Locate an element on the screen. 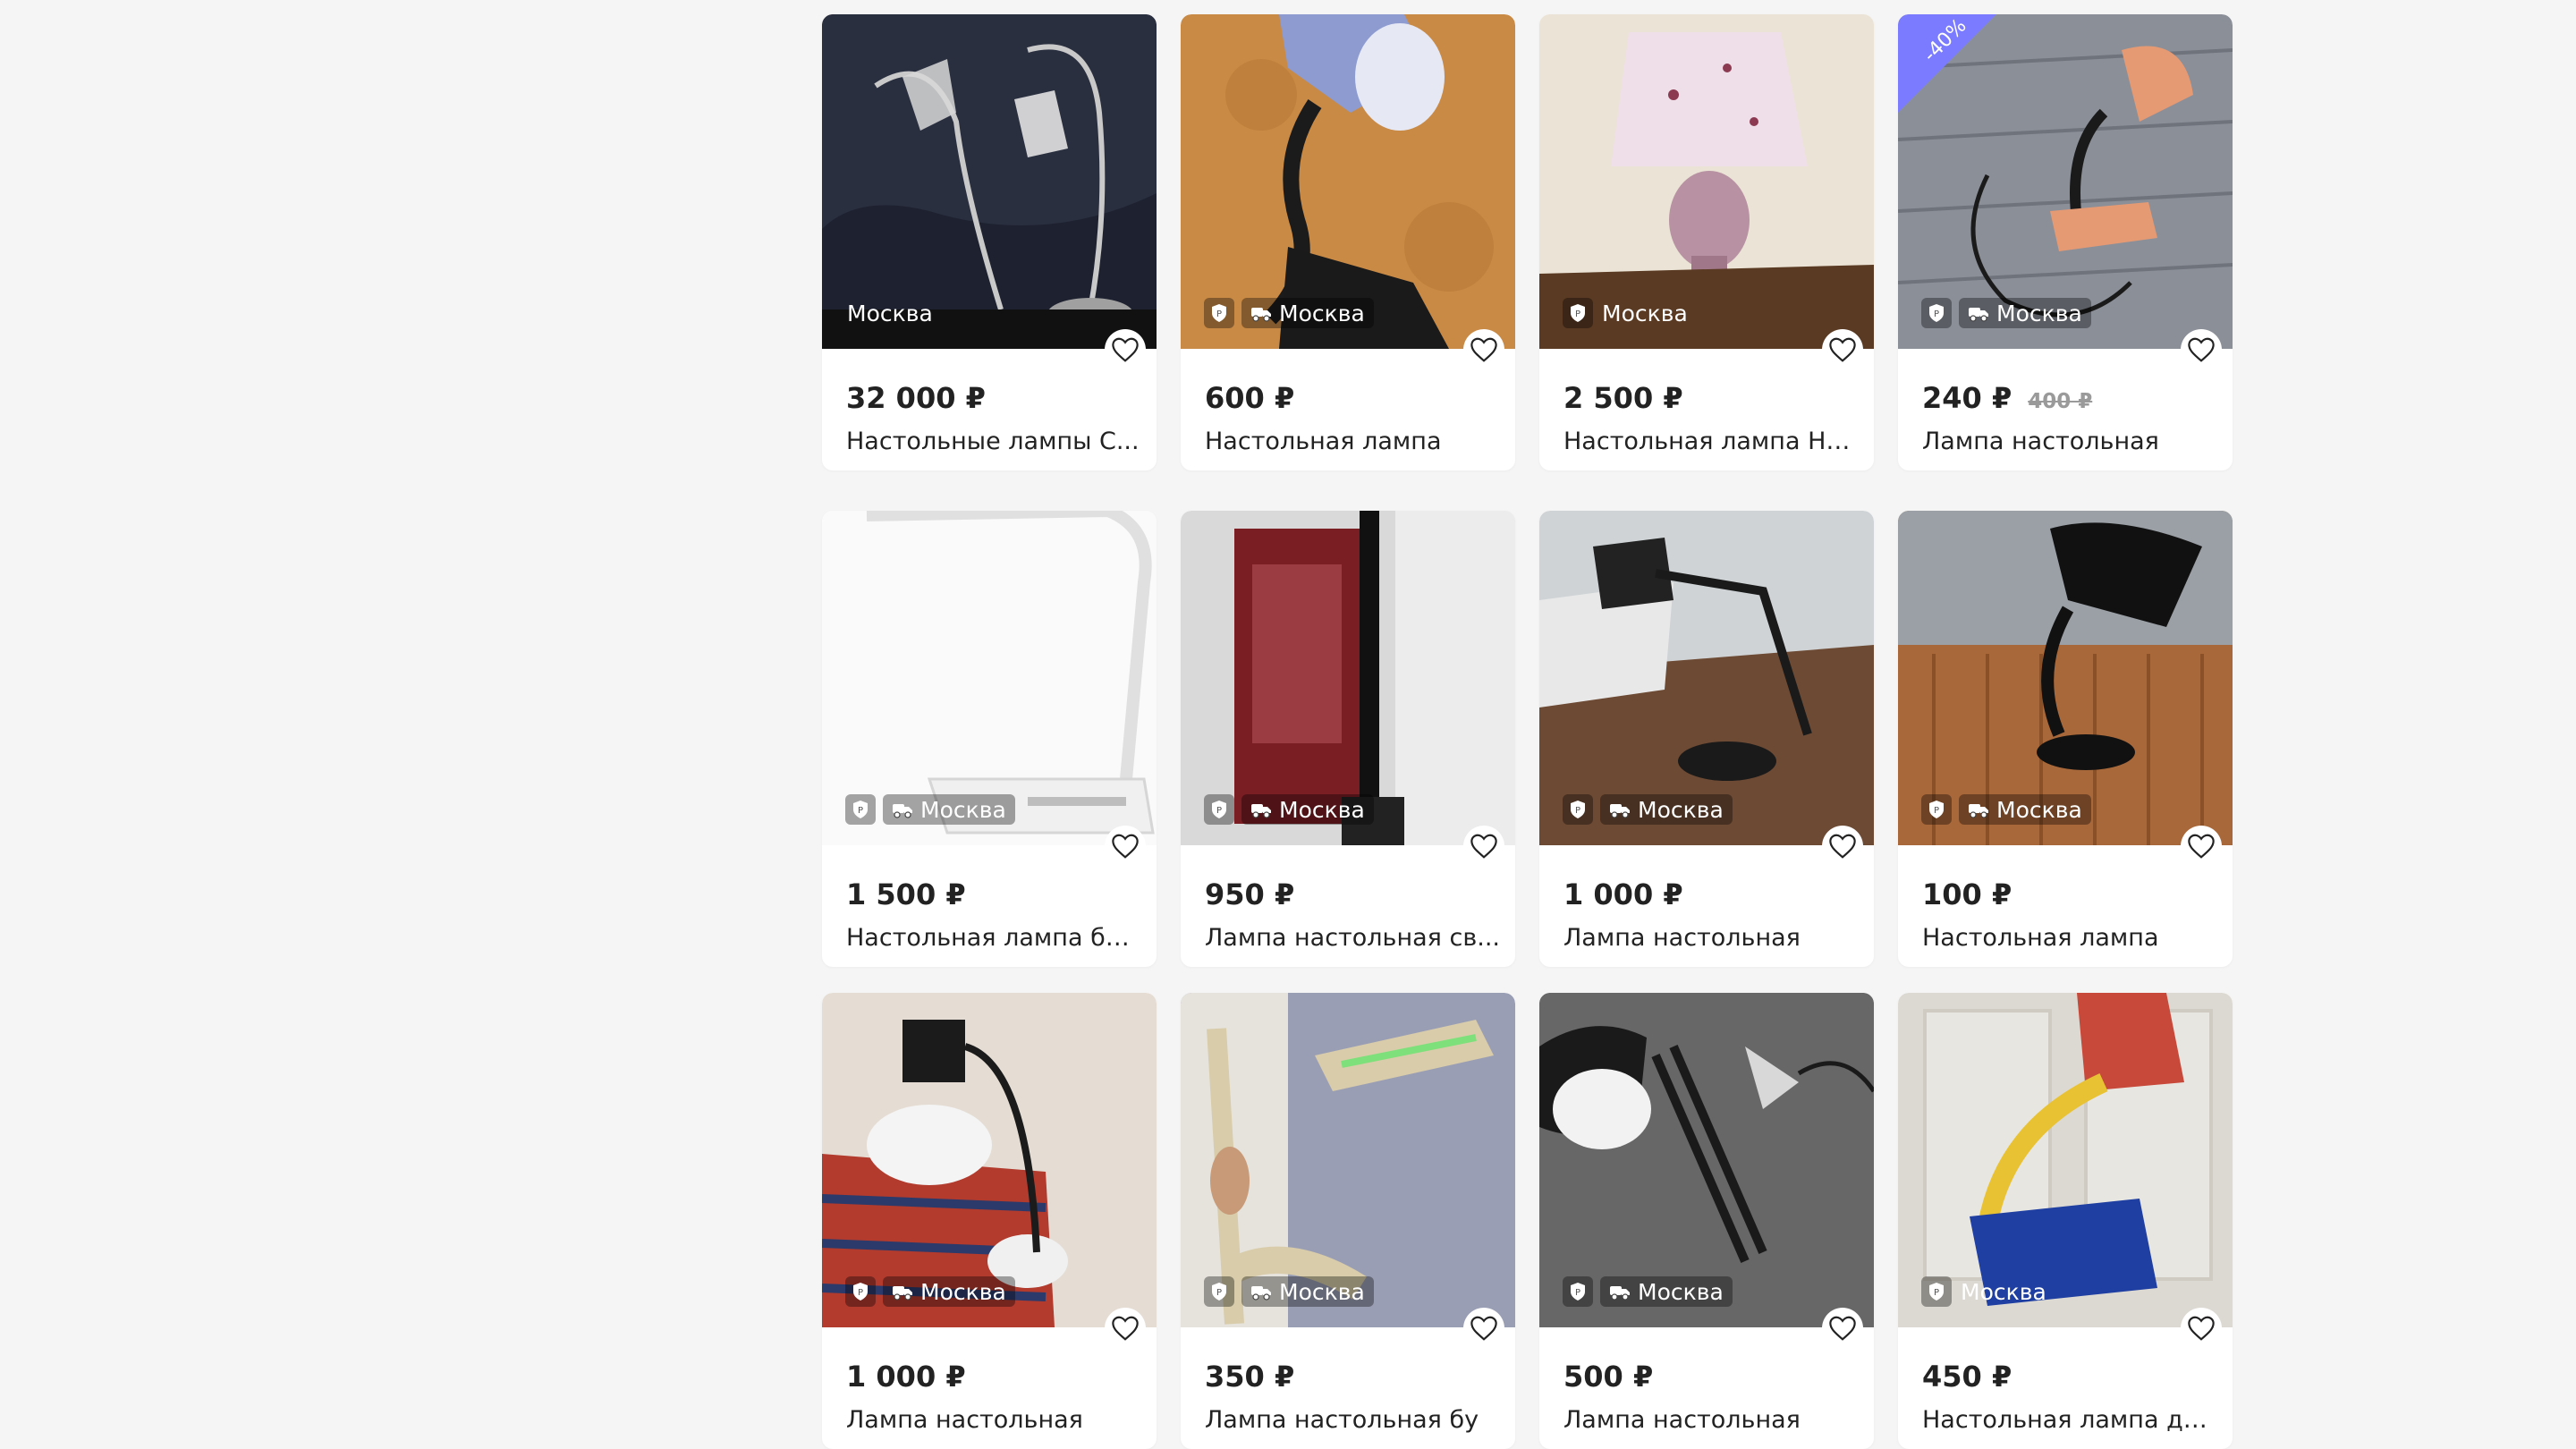  price: 32 000 ₽ is located at coordinates (916, 398).